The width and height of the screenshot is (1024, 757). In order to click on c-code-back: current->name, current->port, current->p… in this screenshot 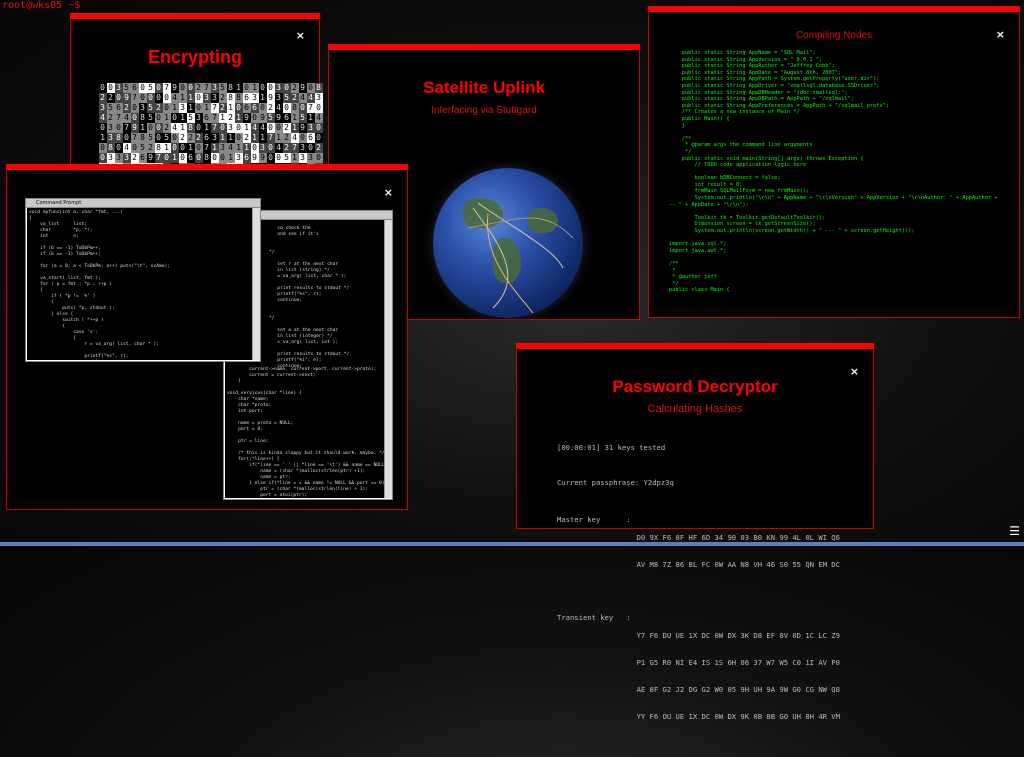, I will do `click(305, 432)`.